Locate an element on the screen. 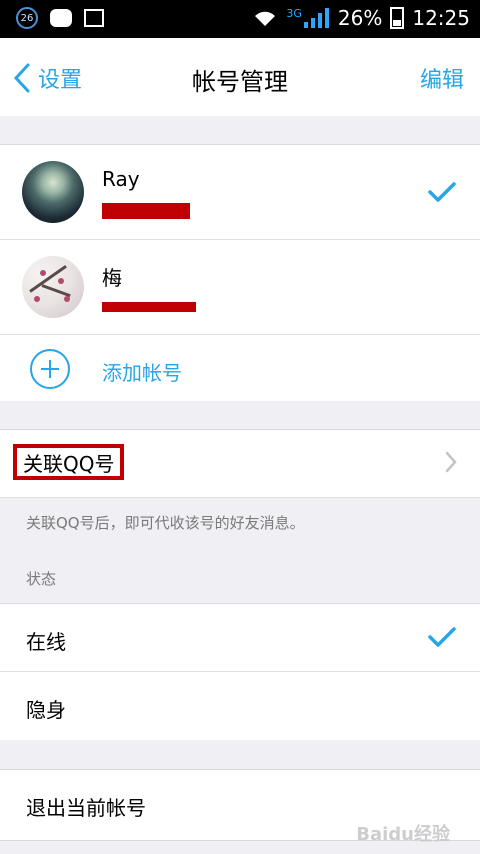 The height and width of the screenshot is (854, 480). status-option-invisible: 隐身 is located at coordinates (240, 706).